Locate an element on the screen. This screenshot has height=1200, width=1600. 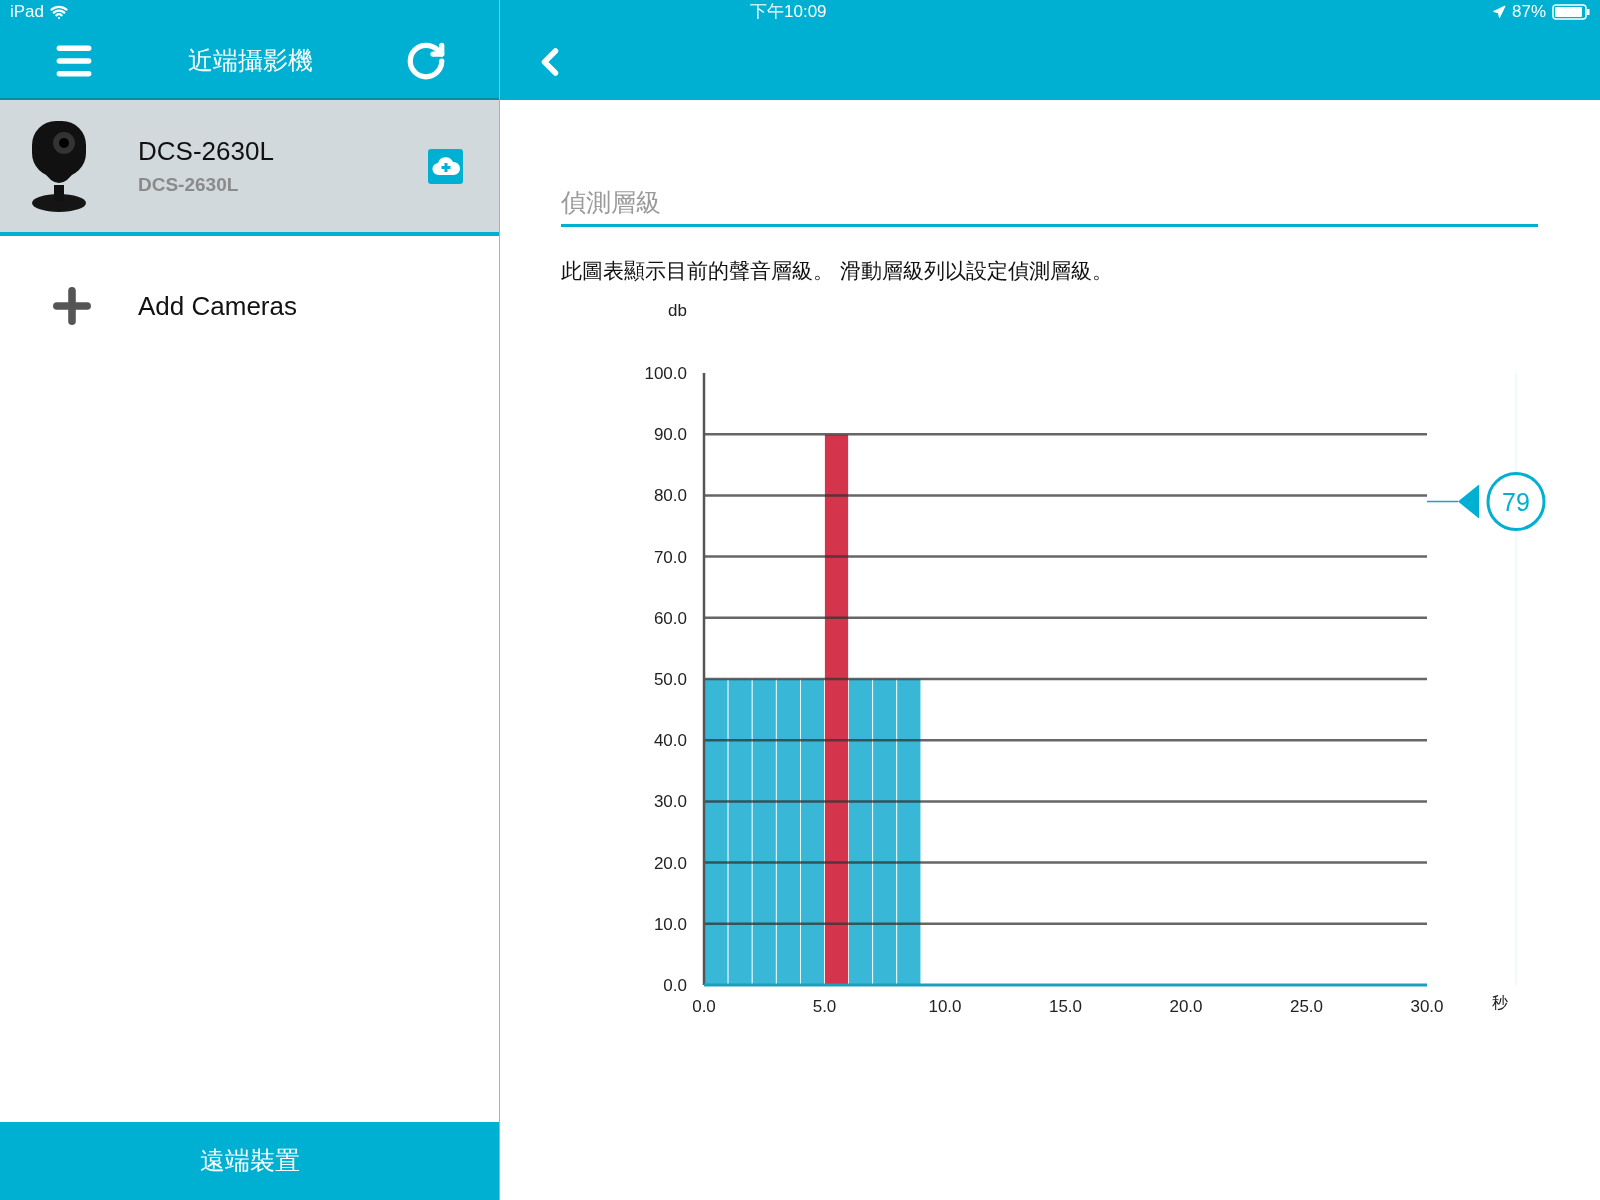
location-icon is located at coordinates (1498, 12).